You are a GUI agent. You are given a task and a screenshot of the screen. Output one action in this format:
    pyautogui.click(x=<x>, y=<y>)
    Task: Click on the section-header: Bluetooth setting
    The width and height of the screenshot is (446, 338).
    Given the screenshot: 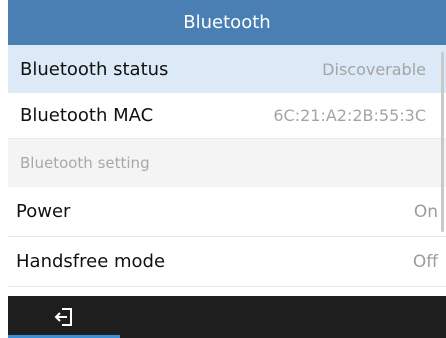 What is the action you would take?
    pyautogui.click(x=227, y=163)
    